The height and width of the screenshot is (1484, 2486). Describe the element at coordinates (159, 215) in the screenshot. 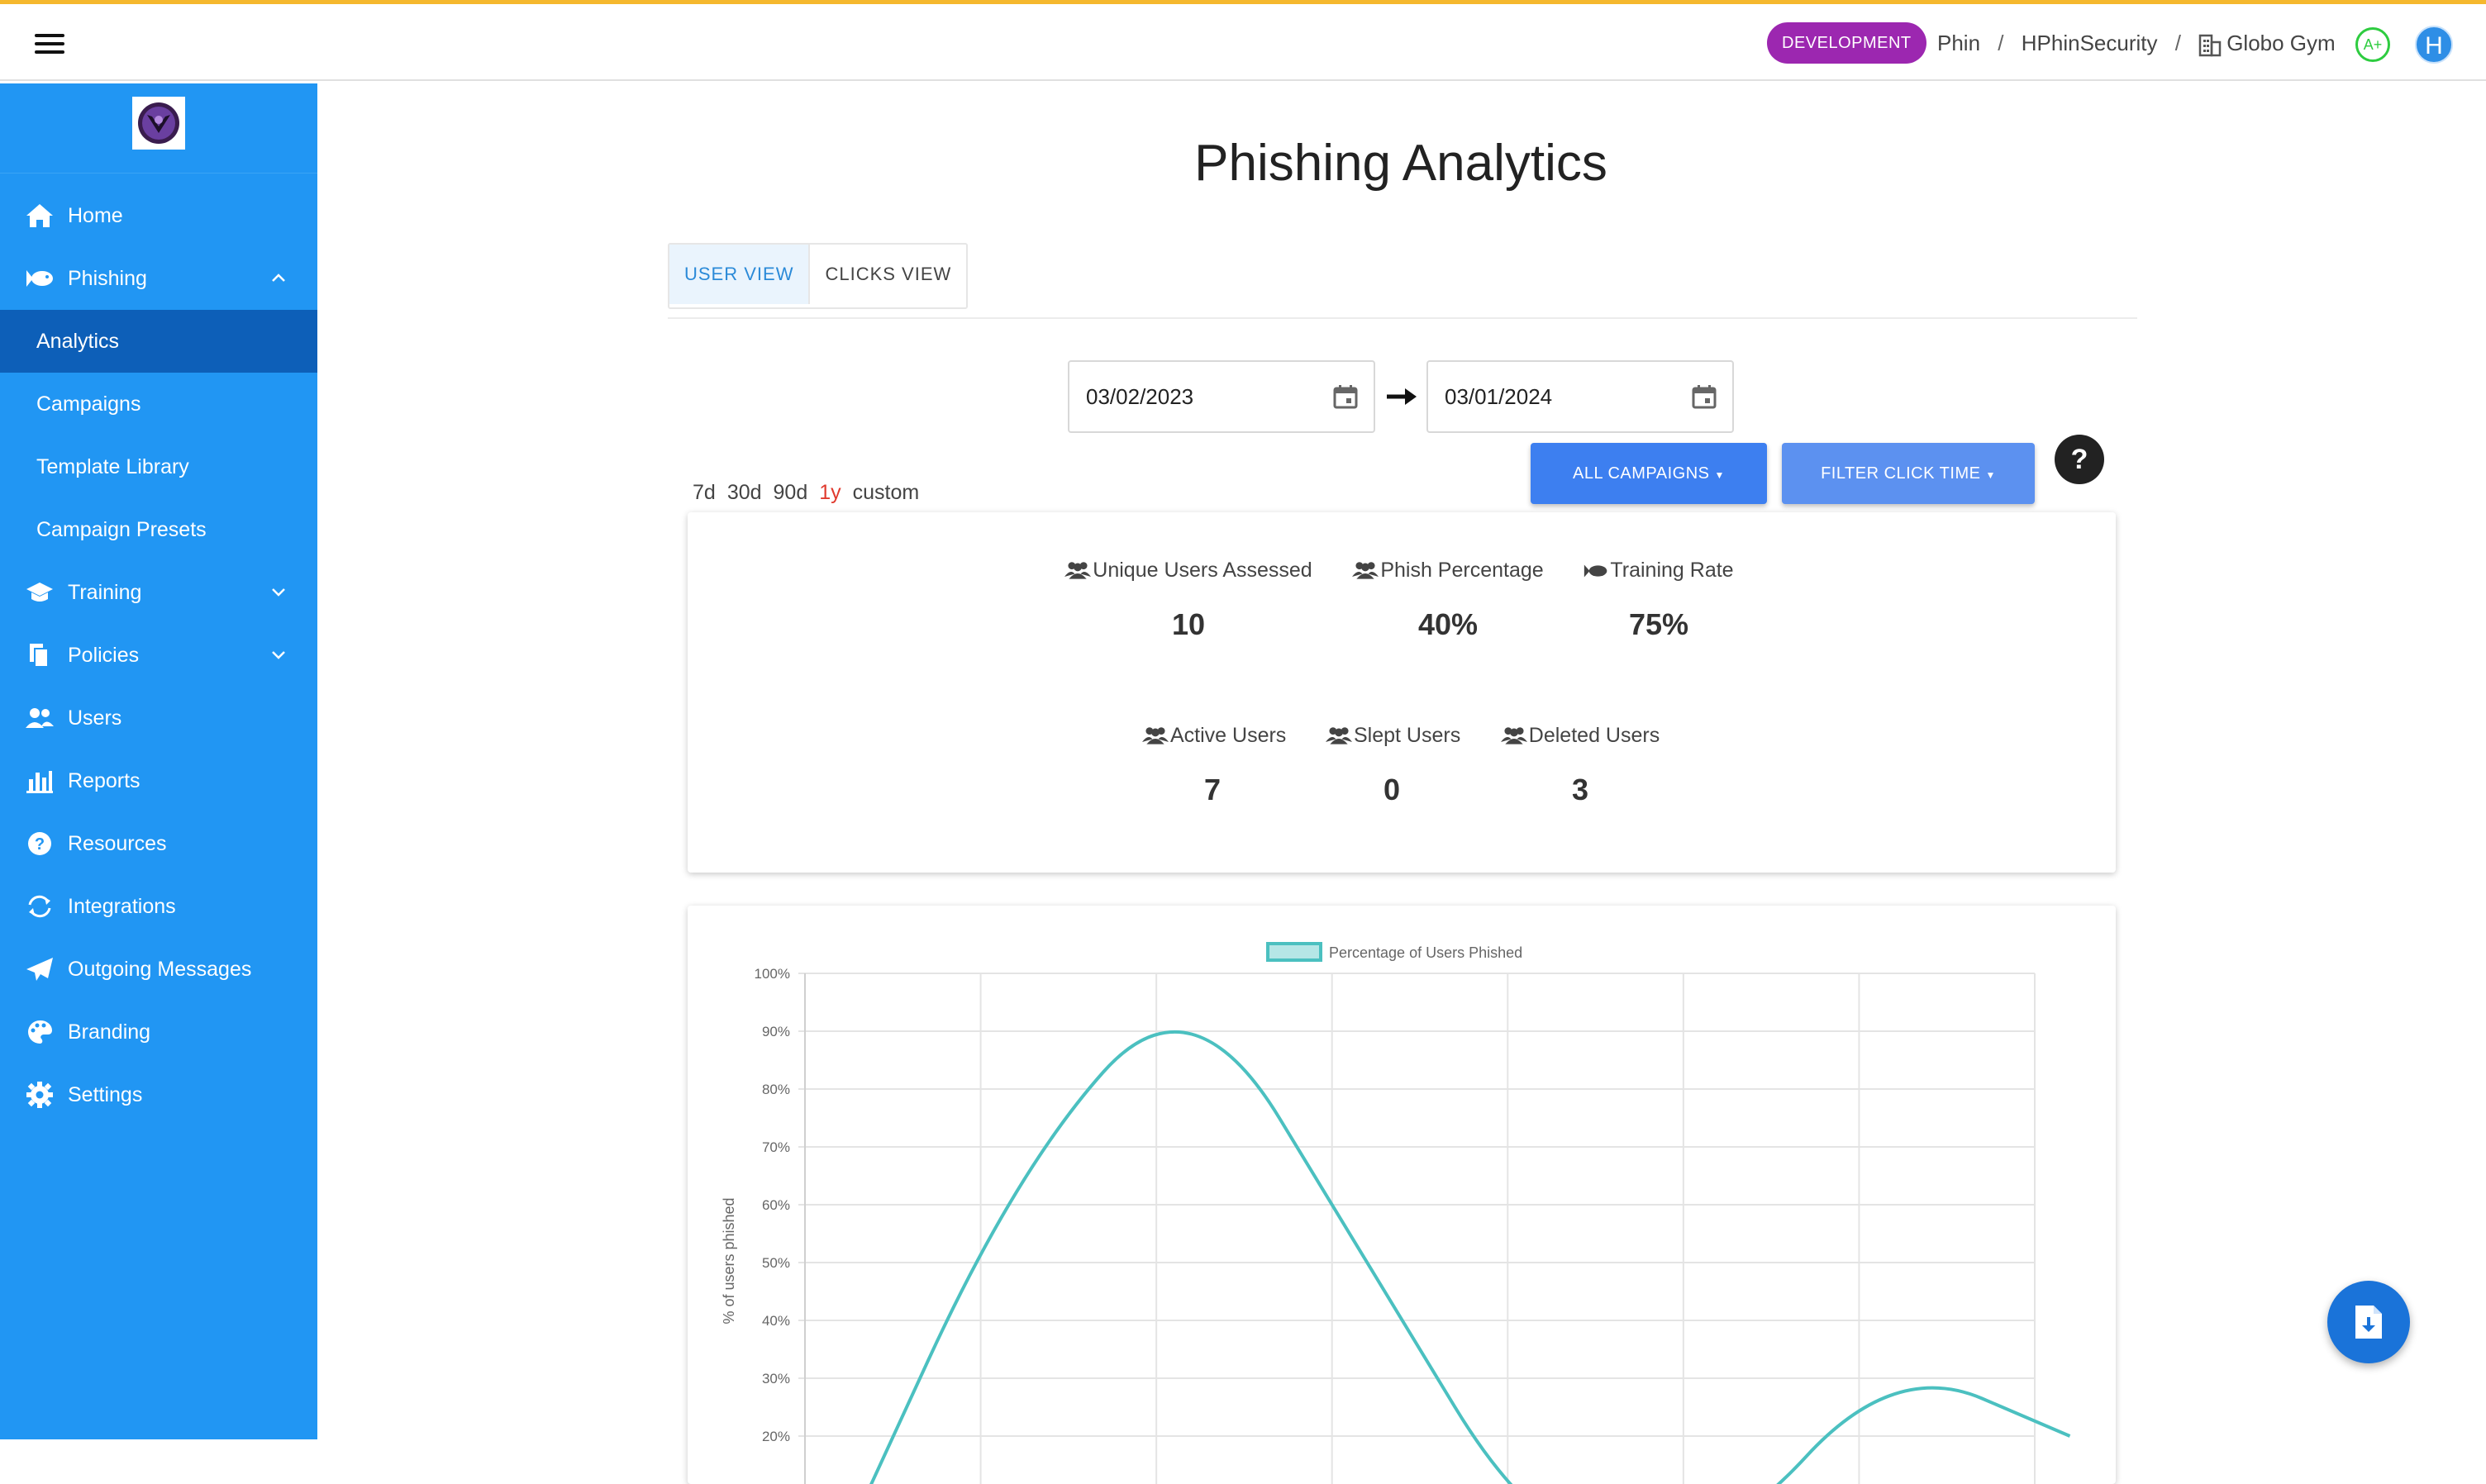

I see `sidebar-item-home: Home` at that location.